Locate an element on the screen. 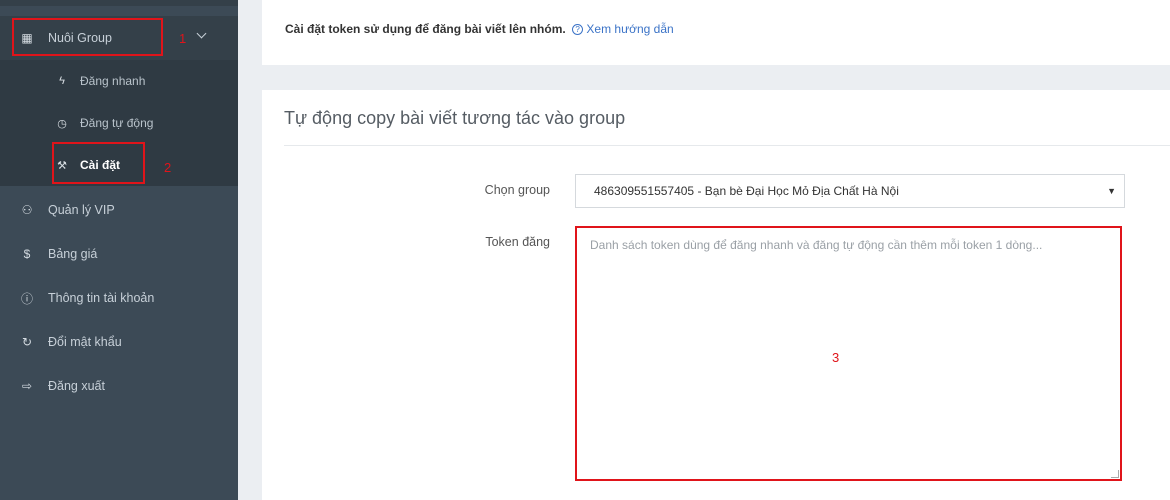  submenu-item-dang-tu-dong: ◷ Đăng tự động is located at coordinates (119, 123).